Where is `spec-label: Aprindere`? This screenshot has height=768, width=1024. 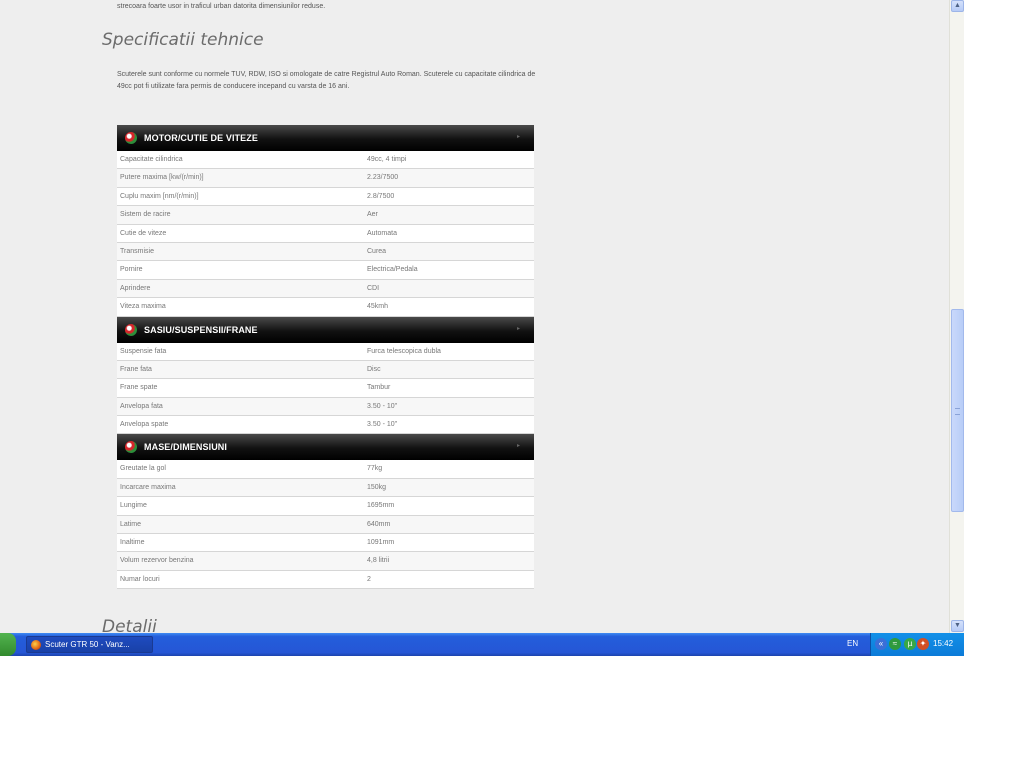
spec-label: Aprindere is located at coordinates (135, 288).